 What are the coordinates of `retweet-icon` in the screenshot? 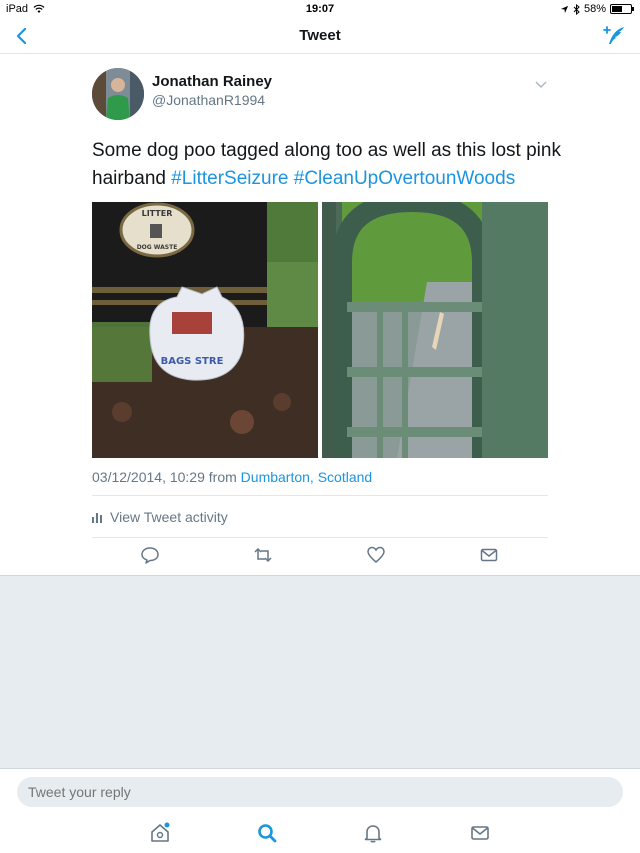 It's located at (263, 555).